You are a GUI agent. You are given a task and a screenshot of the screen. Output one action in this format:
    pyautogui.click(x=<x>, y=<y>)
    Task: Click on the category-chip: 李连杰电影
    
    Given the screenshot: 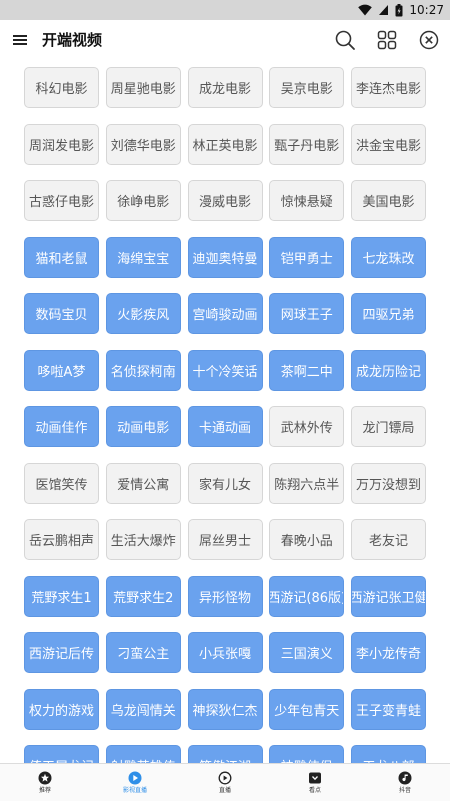 What is the action you would take?
    pyautogui.click(x=388, y=87)
    